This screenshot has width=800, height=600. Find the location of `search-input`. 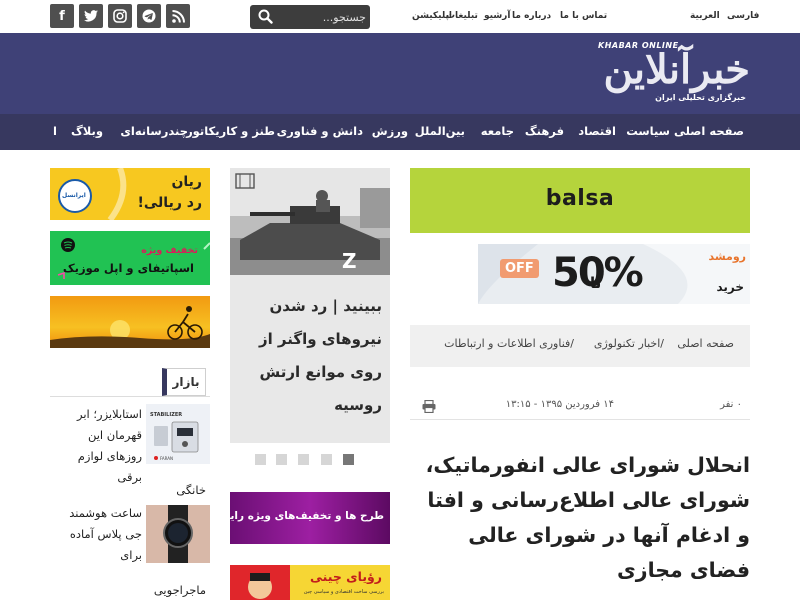

search-input is located at coordinates (324, 17).